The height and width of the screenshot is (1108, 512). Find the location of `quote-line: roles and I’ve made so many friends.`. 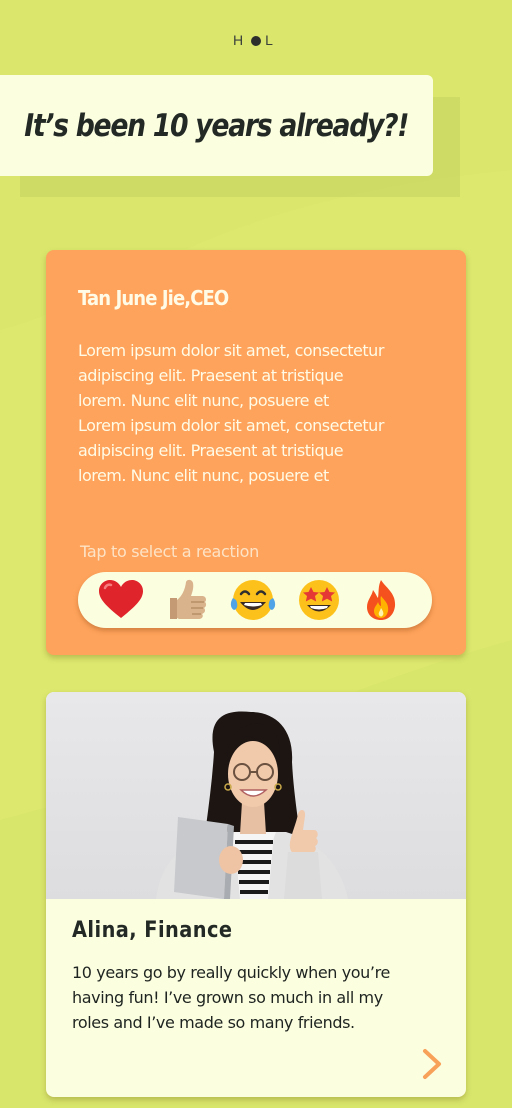

quote-line: roles and I’ve made so many friends. is located at coordinates (213, 1022).